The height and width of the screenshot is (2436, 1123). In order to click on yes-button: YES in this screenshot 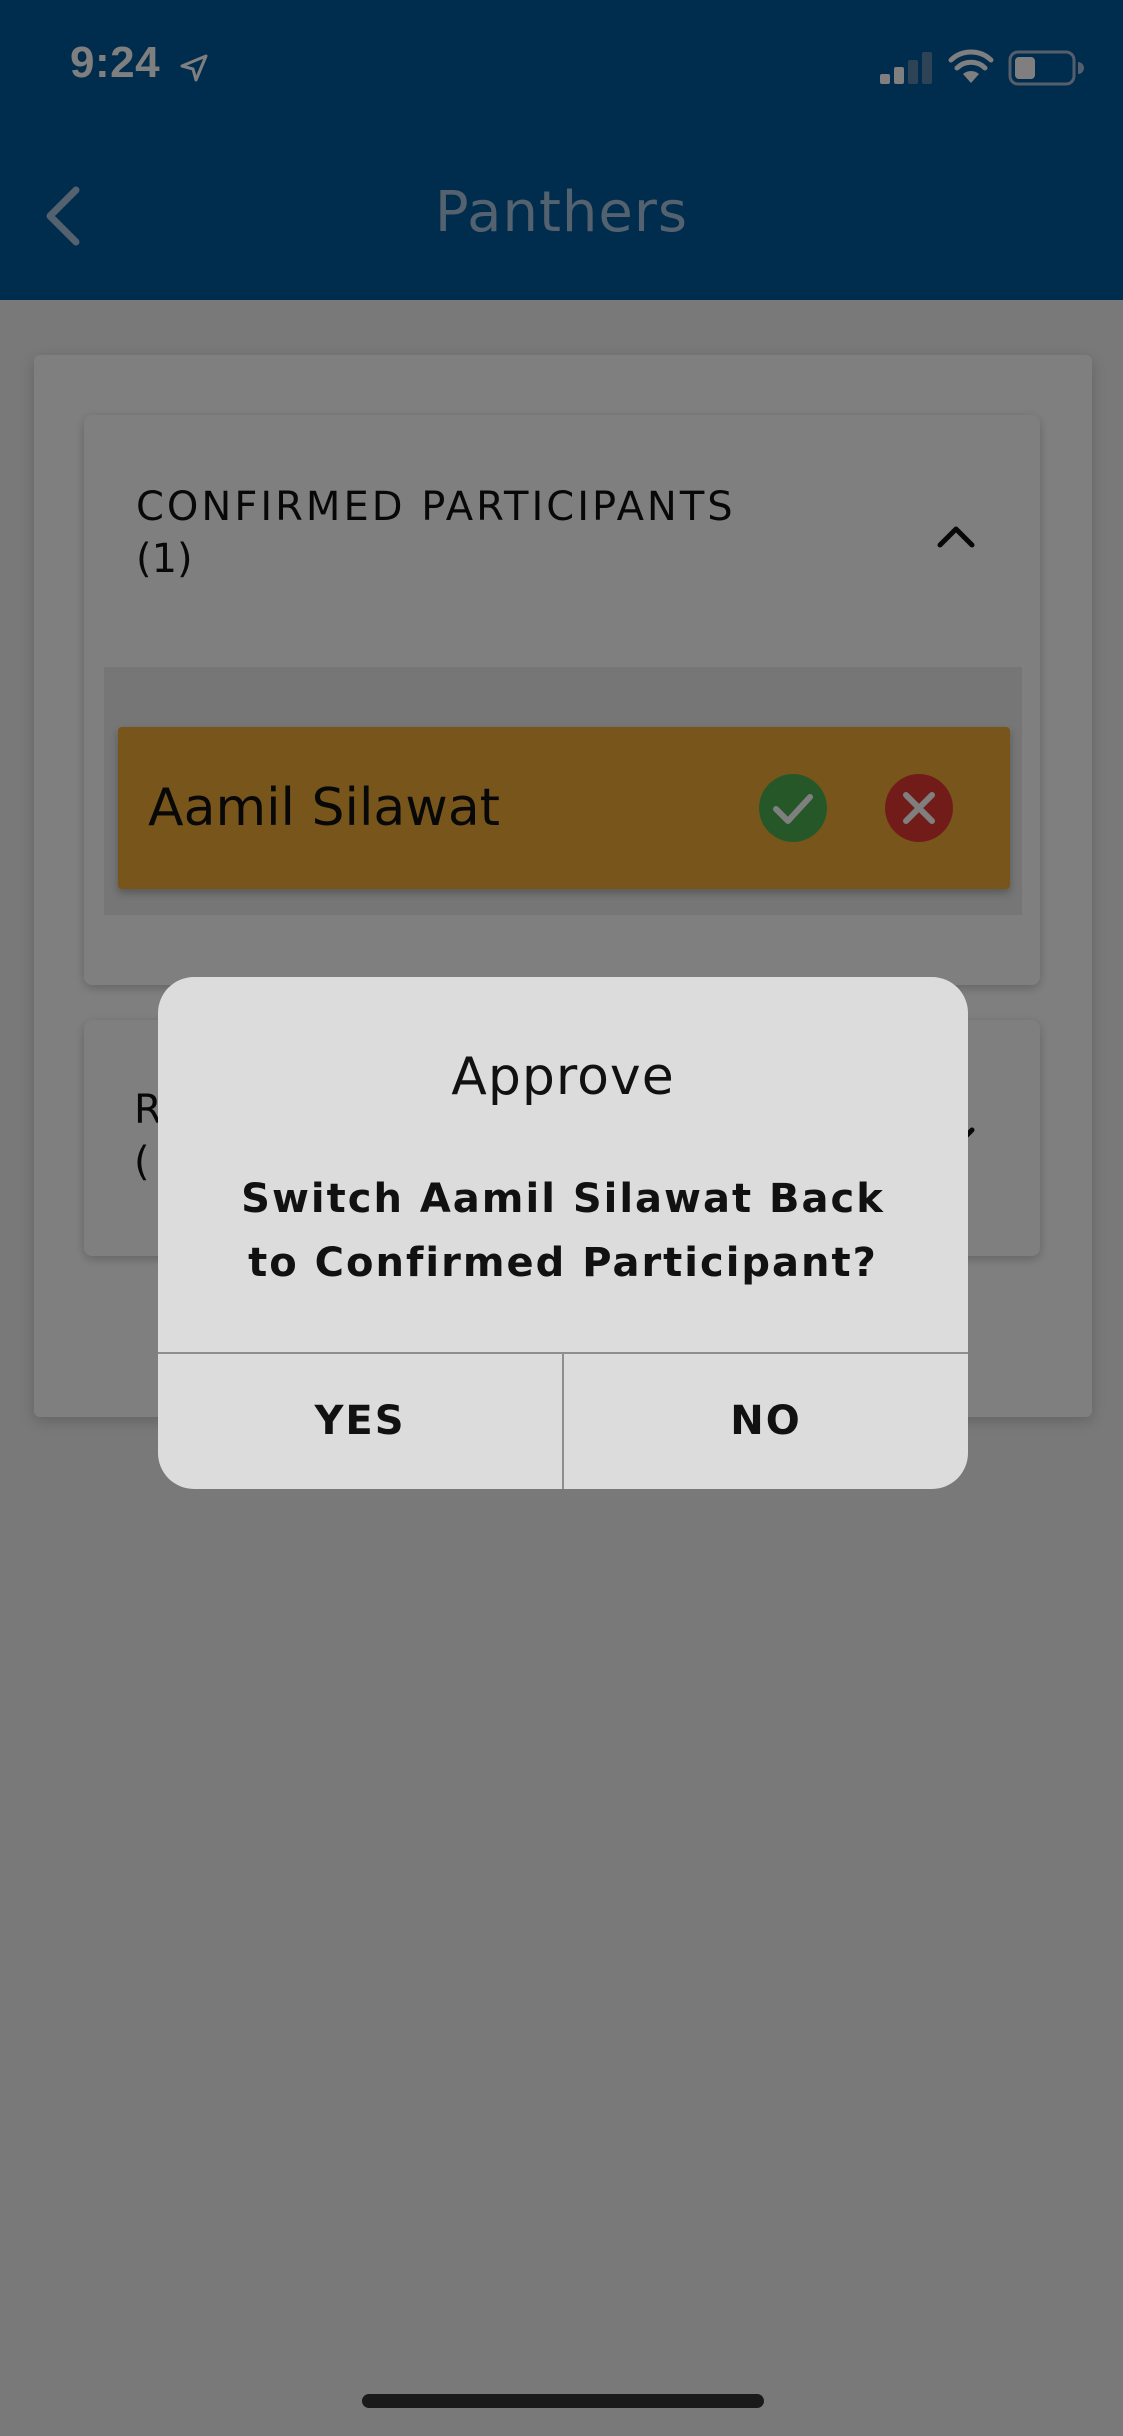, I will do `click(360, 1421)`.